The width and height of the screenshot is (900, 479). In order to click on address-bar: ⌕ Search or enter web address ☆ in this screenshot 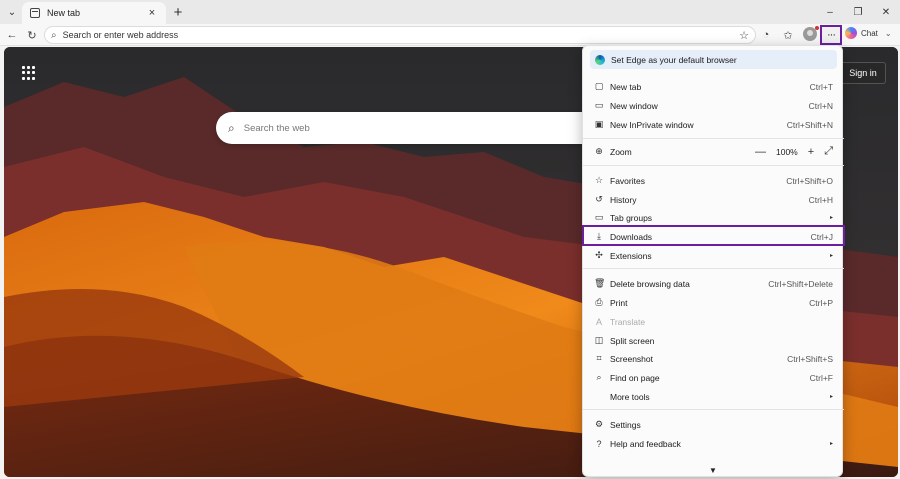, I will do `click(400, 35)`.